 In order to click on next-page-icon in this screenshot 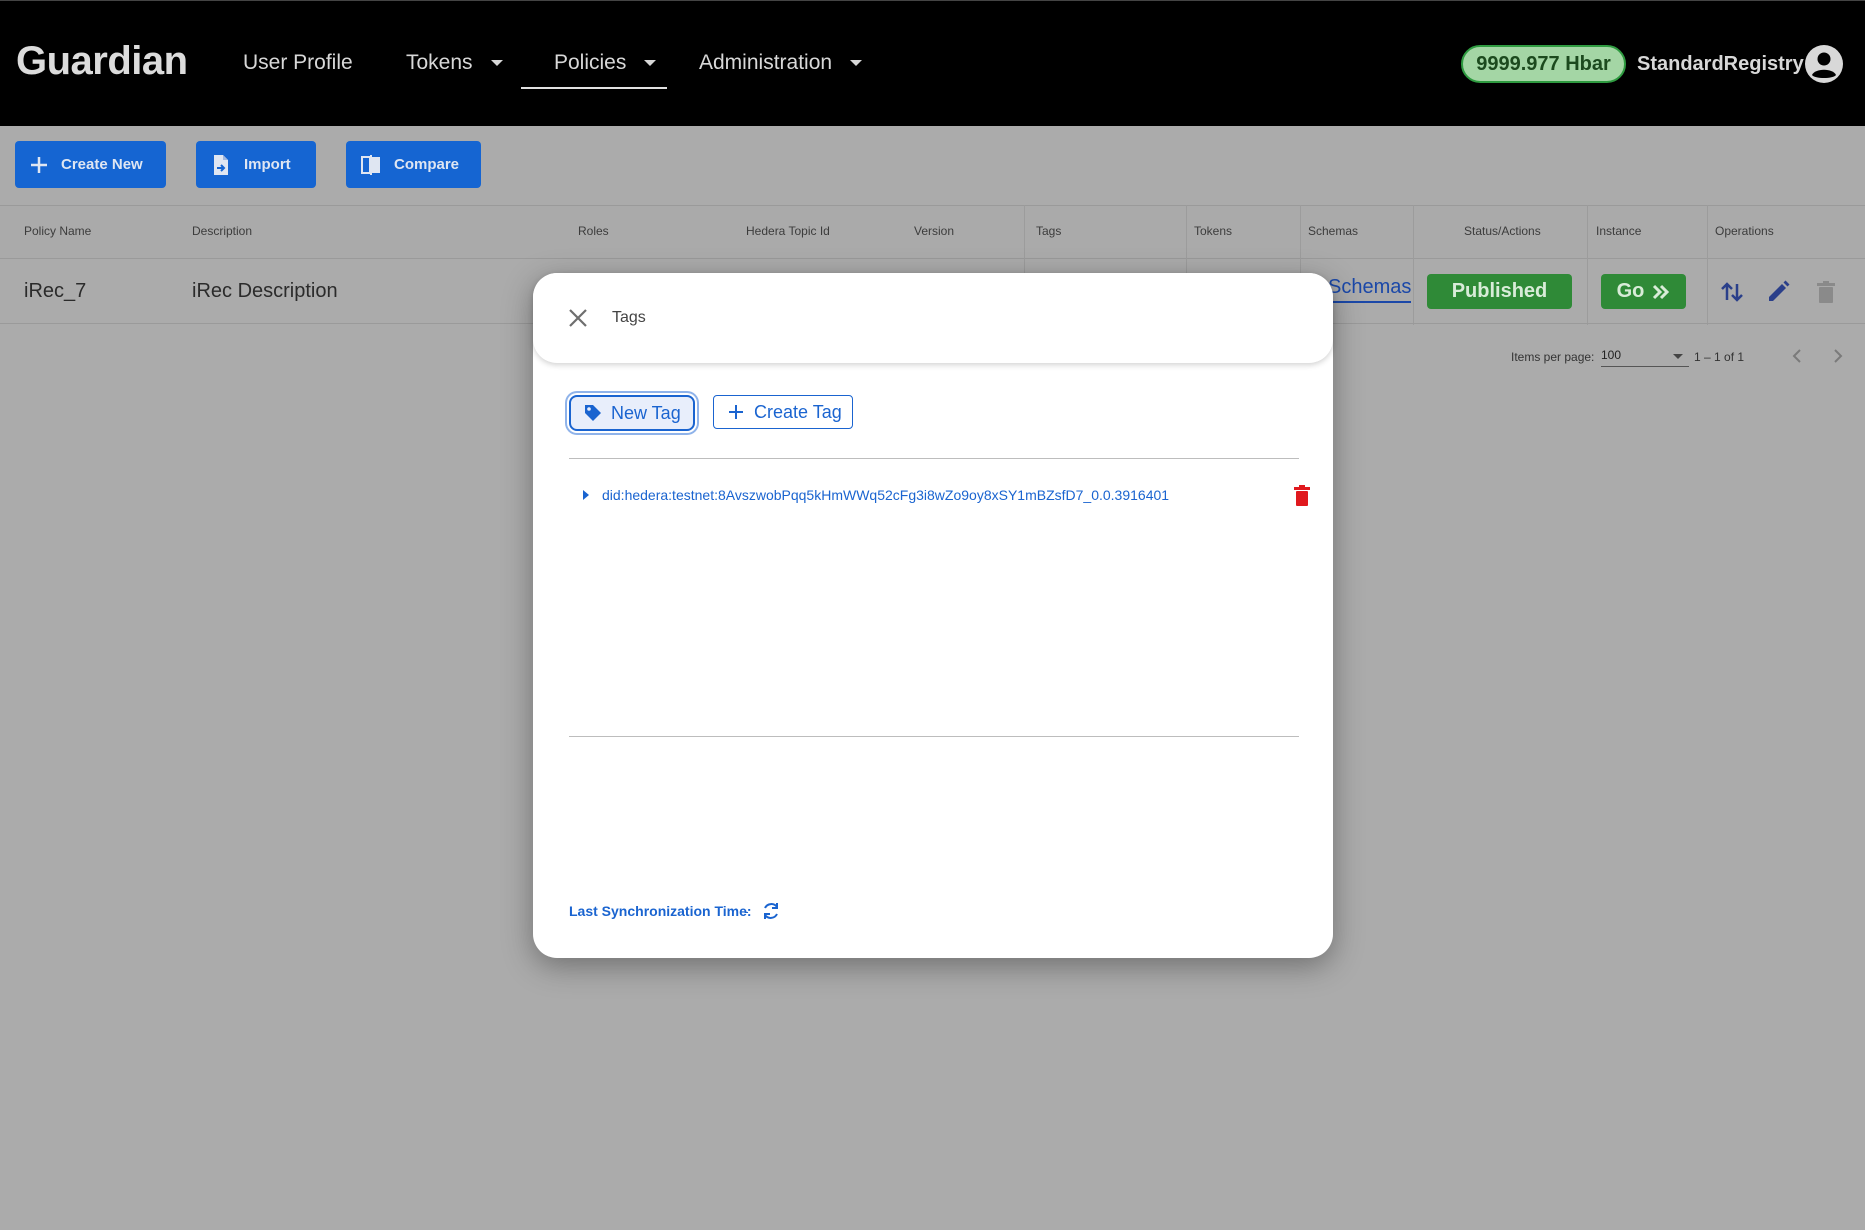, I will do `click(1838, 356)`.